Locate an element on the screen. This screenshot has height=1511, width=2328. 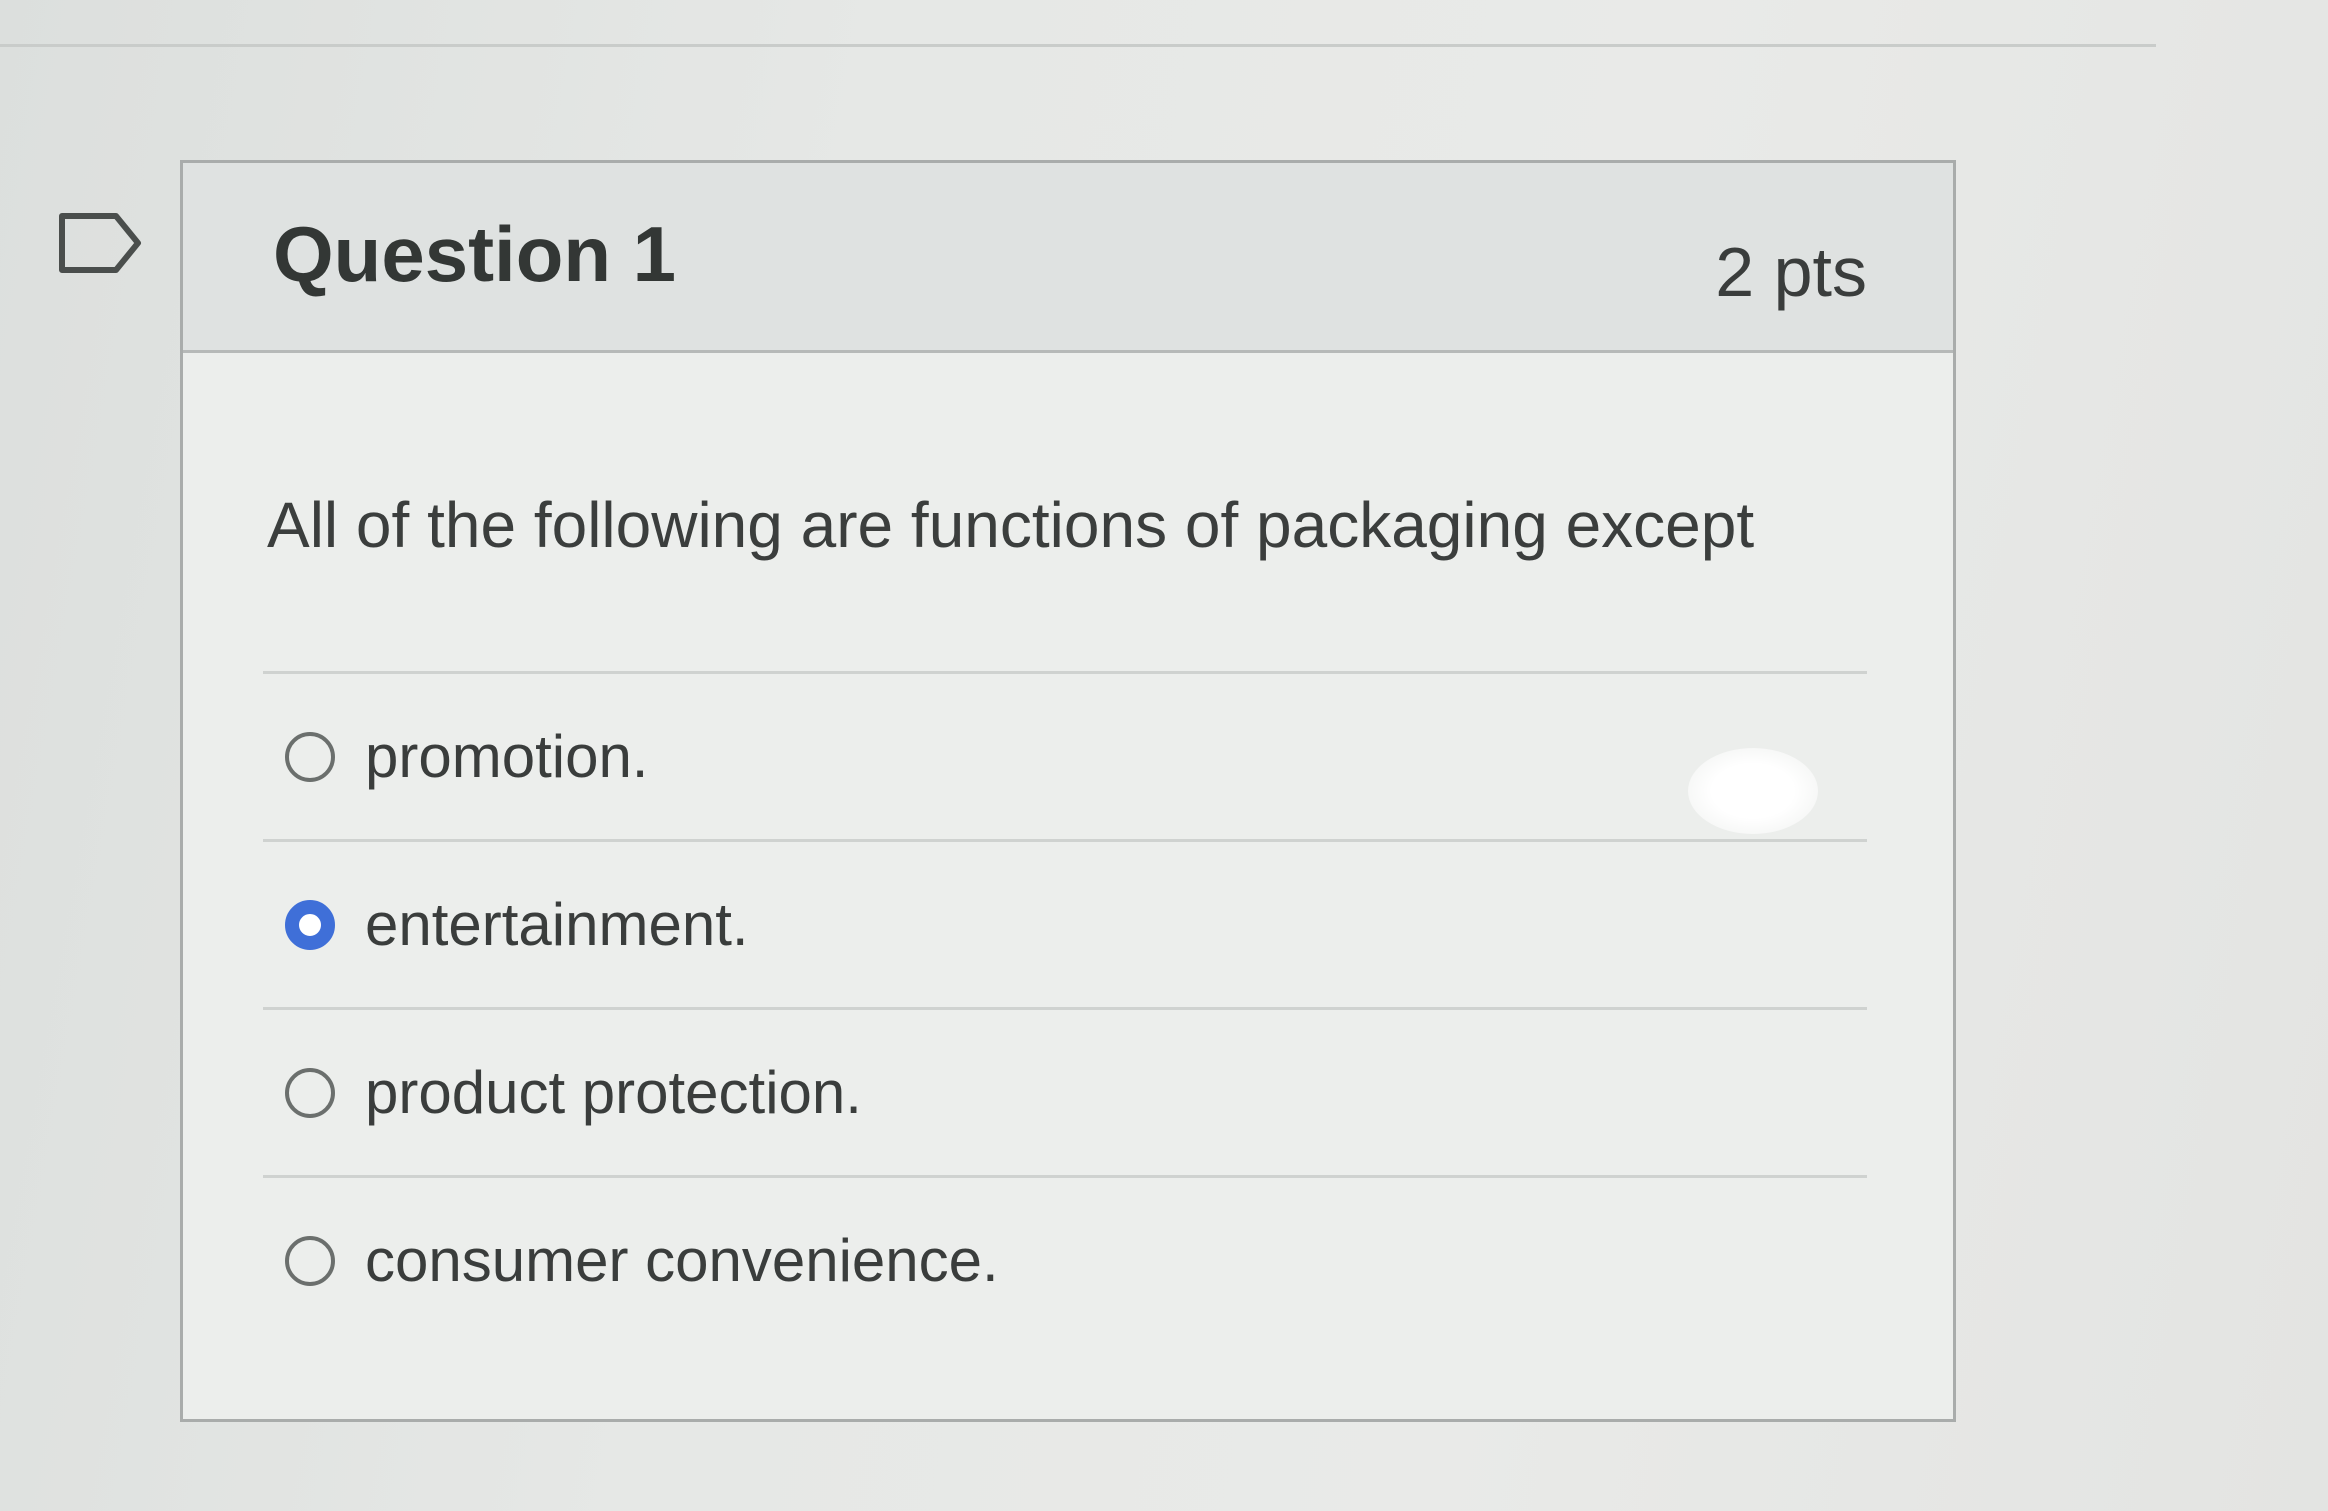
answer-option-entertainment: entertainment. is located at coordinates (1065, 923).